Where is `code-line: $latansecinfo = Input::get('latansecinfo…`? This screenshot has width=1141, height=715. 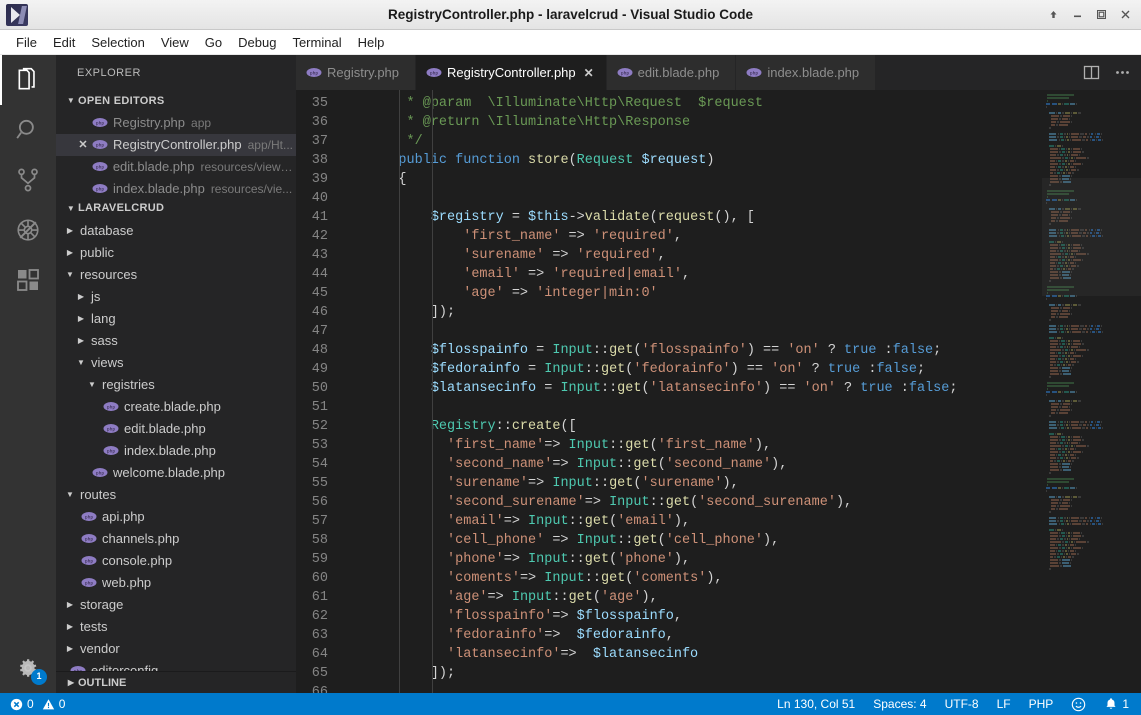 code-line: $latansecinfo = Input::get('latansecinfo… is located at coordinates (703, 388).